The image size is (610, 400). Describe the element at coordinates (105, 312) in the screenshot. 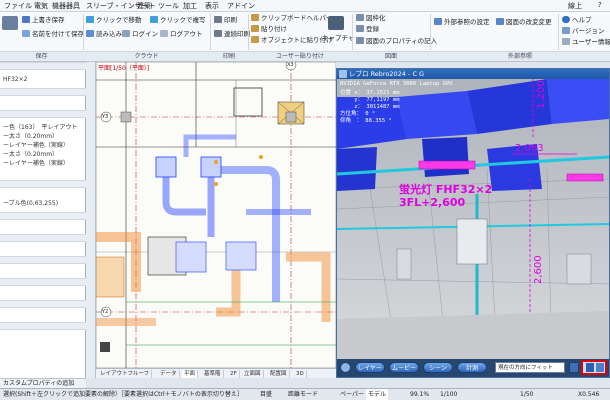

I see `grid-label-y2: Y2` at that location.